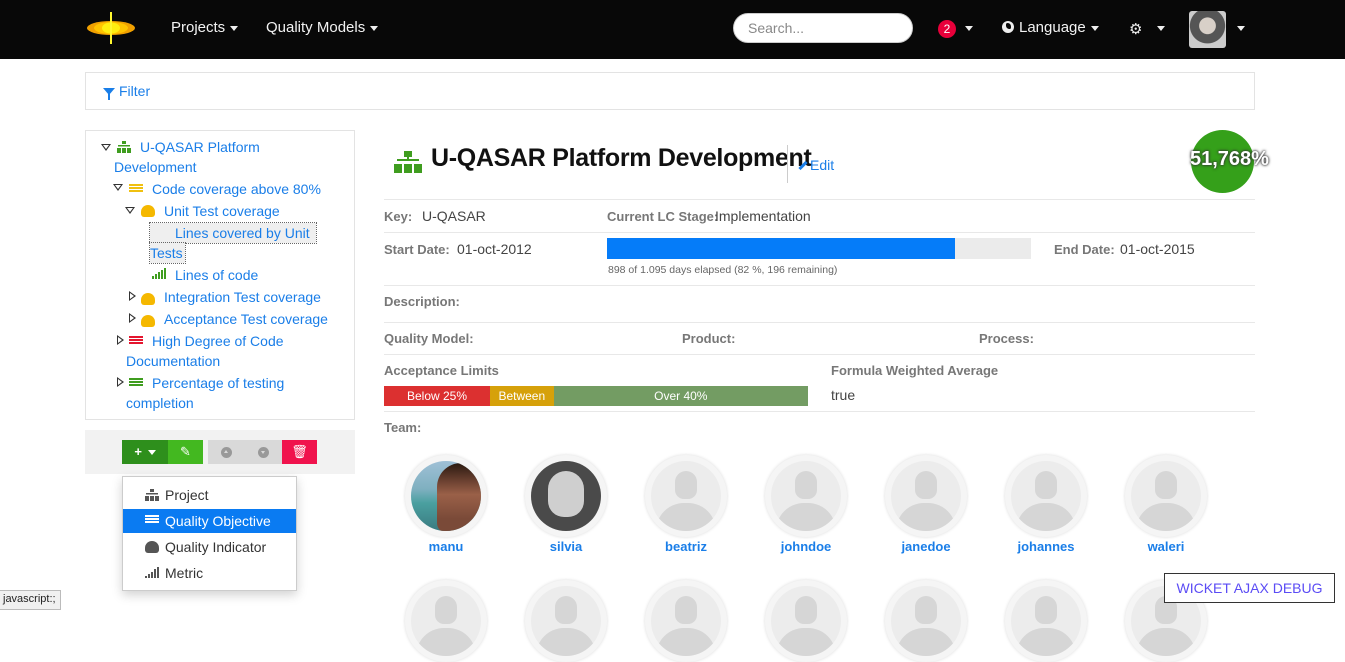 Image resolution: width=1345 pixels, height=662 pixels. I want to click on quality-indicator-icon, so click(148, 211).